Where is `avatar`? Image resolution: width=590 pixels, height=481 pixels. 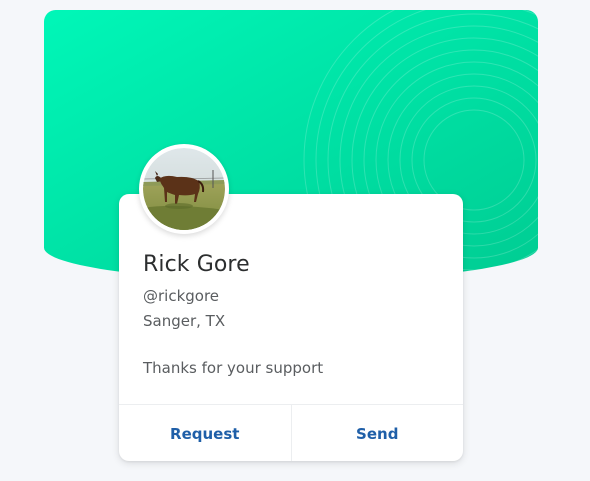 avatar is located at coordinates (184, 189).